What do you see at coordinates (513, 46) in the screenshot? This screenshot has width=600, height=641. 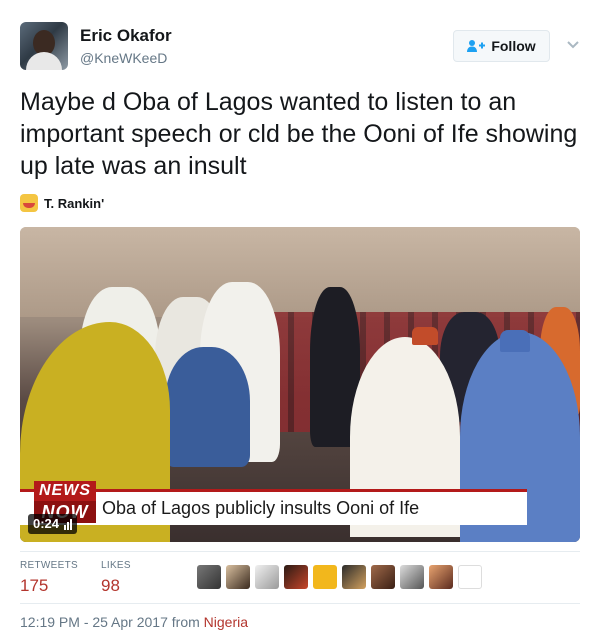 I see `follow-button-label: Follow` at bounding box center [513, 46].